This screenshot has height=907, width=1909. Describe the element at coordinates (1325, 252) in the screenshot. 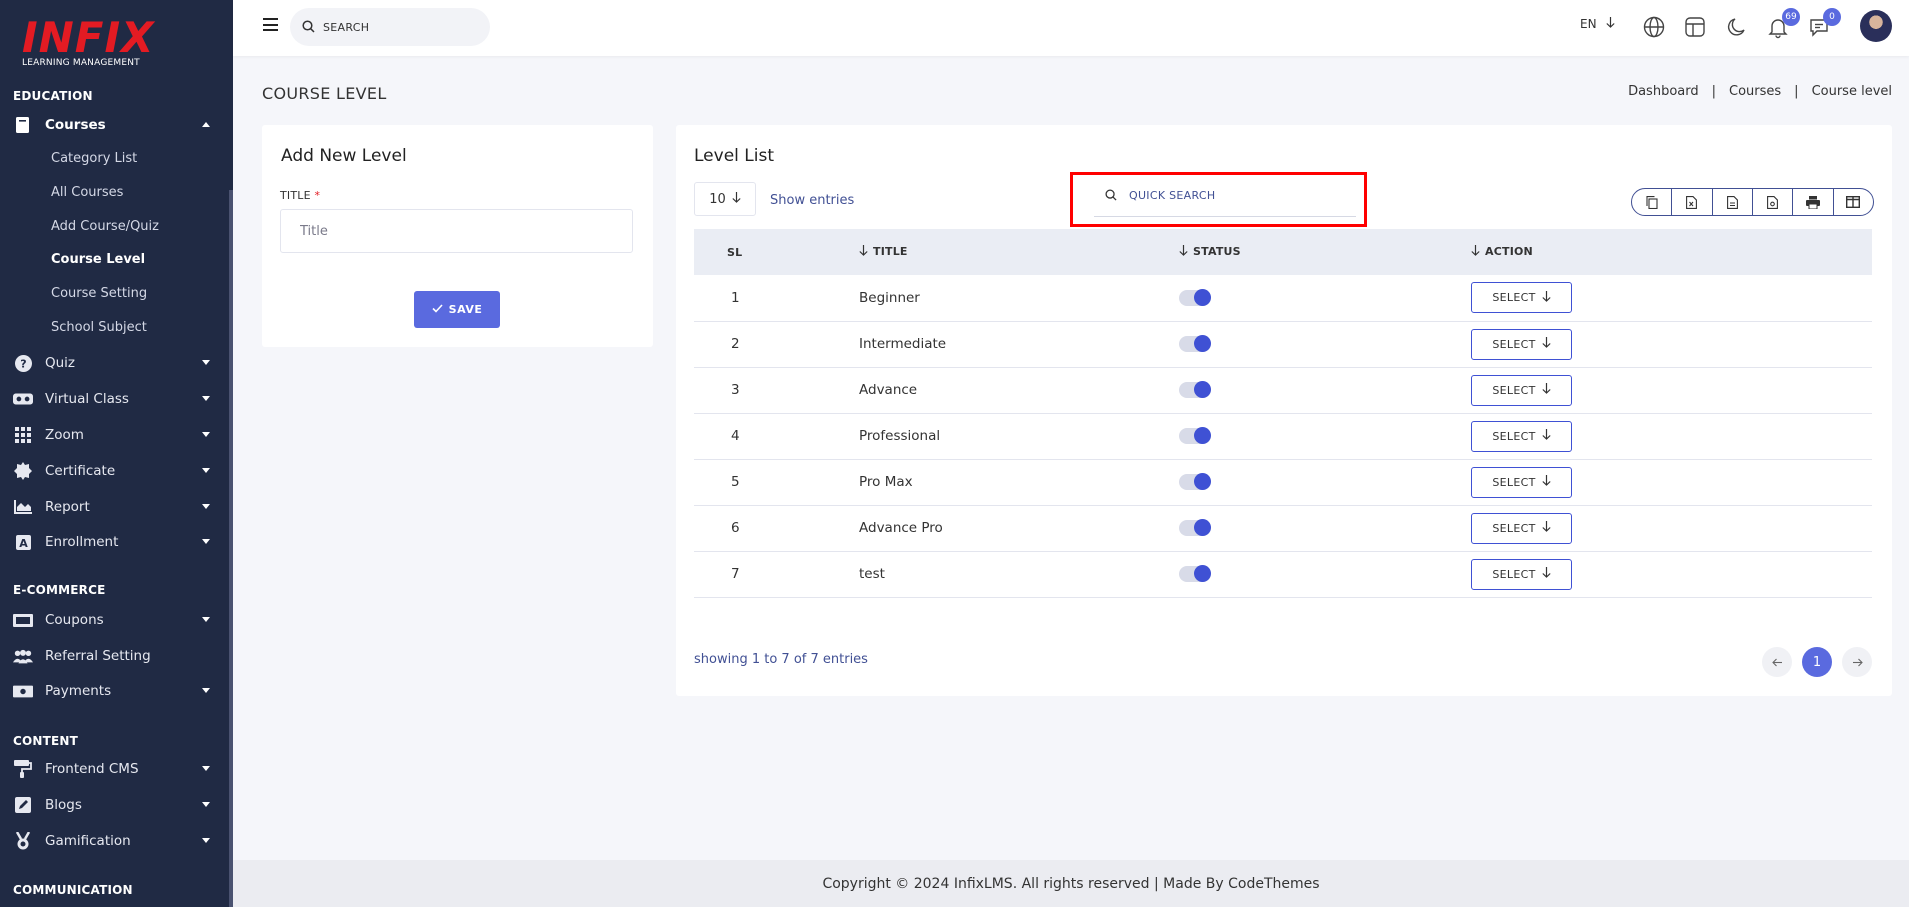

I see `column-status: STATUS` at that location.